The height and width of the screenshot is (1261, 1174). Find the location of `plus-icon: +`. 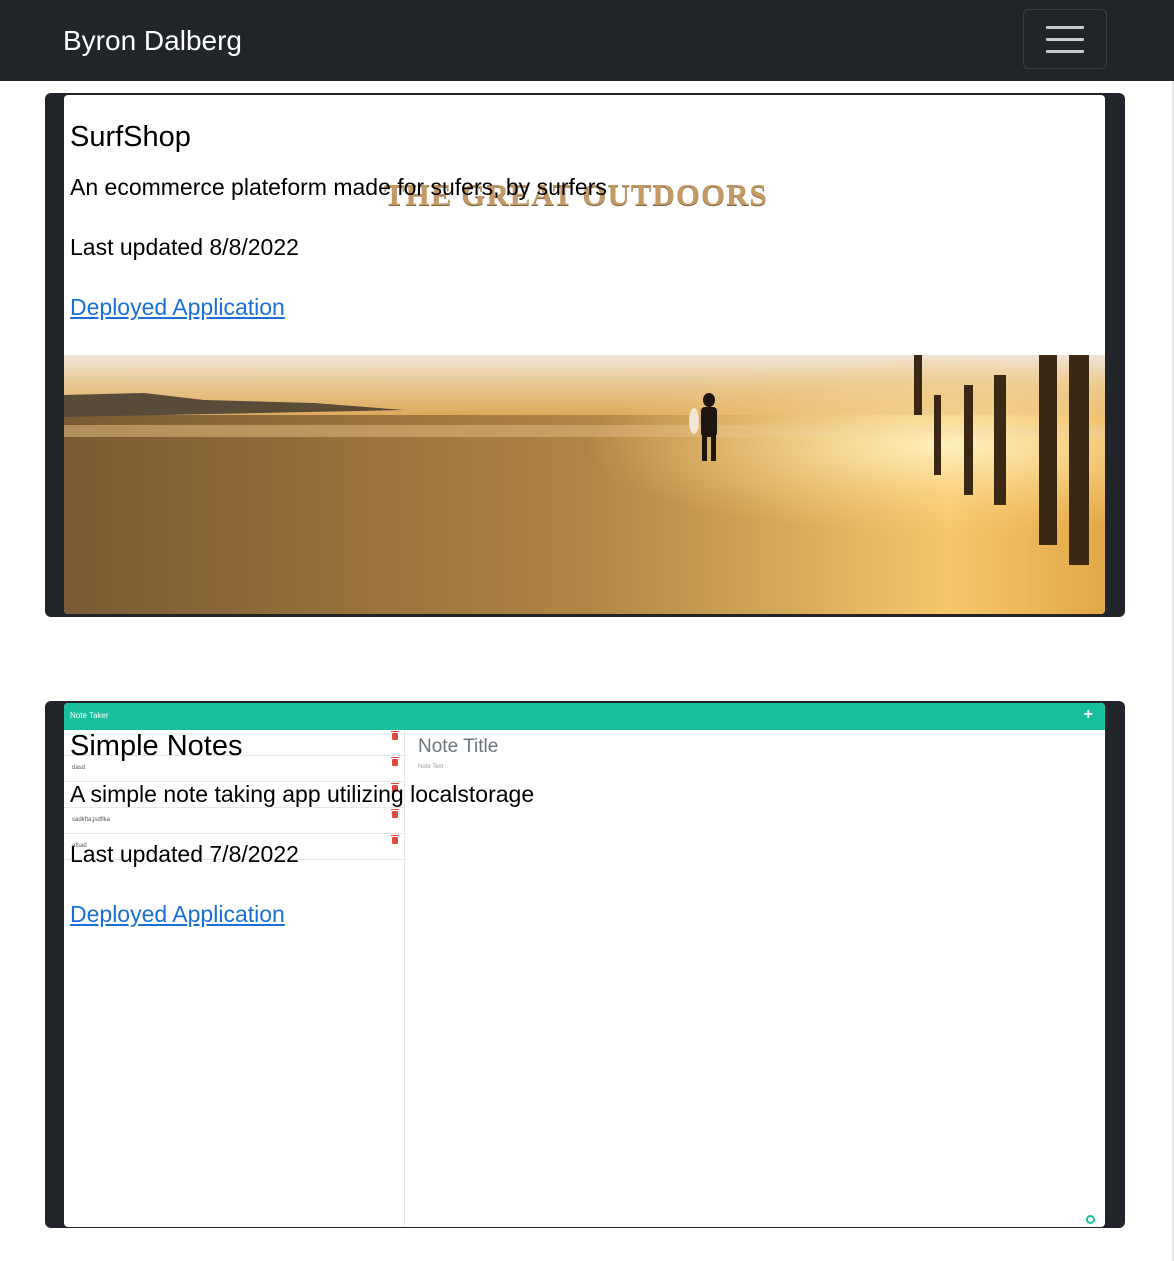

plus-icon: + is located at coordinates (1088, 714).